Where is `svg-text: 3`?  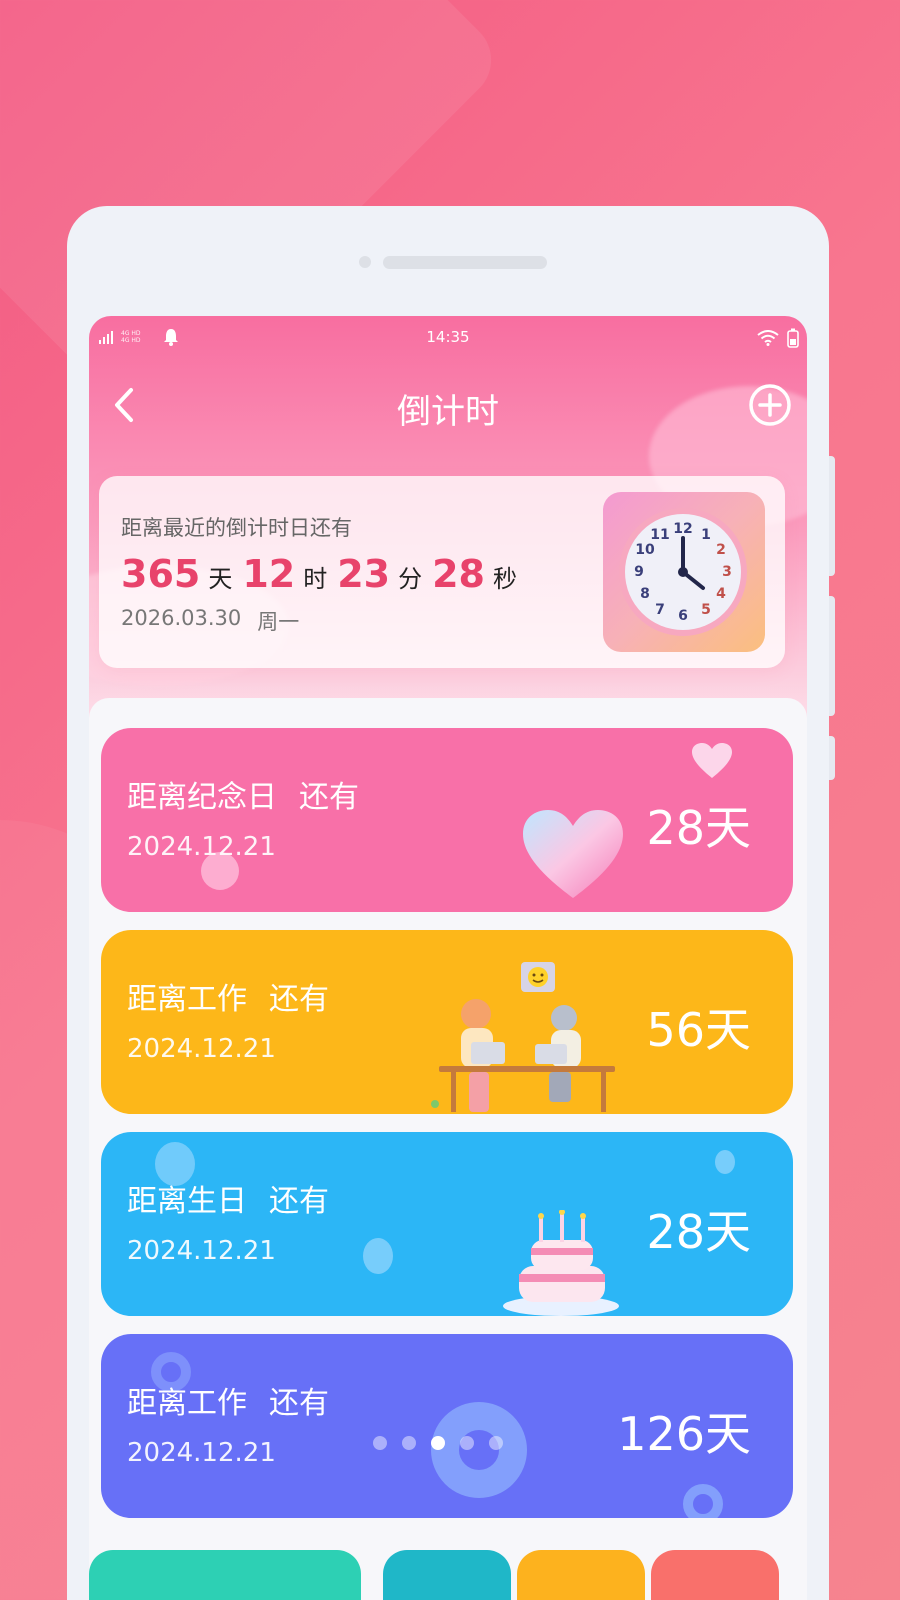 svg-text: 3 is located at coordinates (727, 572).